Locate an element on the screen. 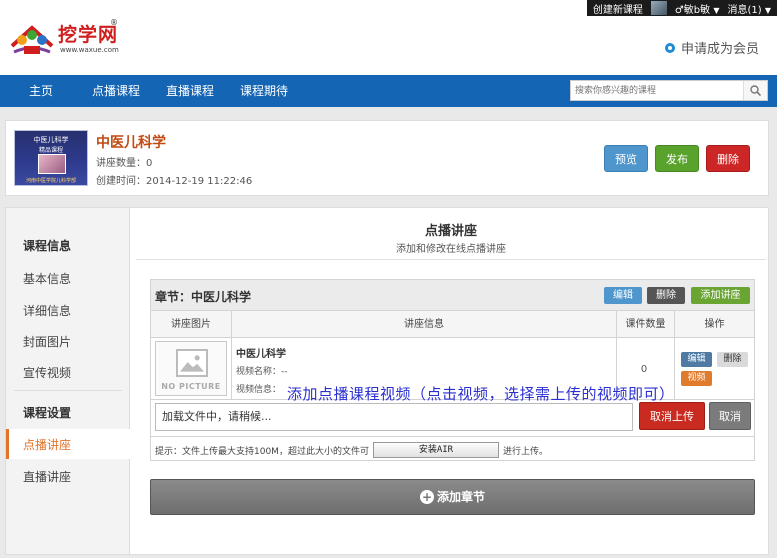  chapter-title: 章节：中医儿科学 is located at coordinates (203, 297).